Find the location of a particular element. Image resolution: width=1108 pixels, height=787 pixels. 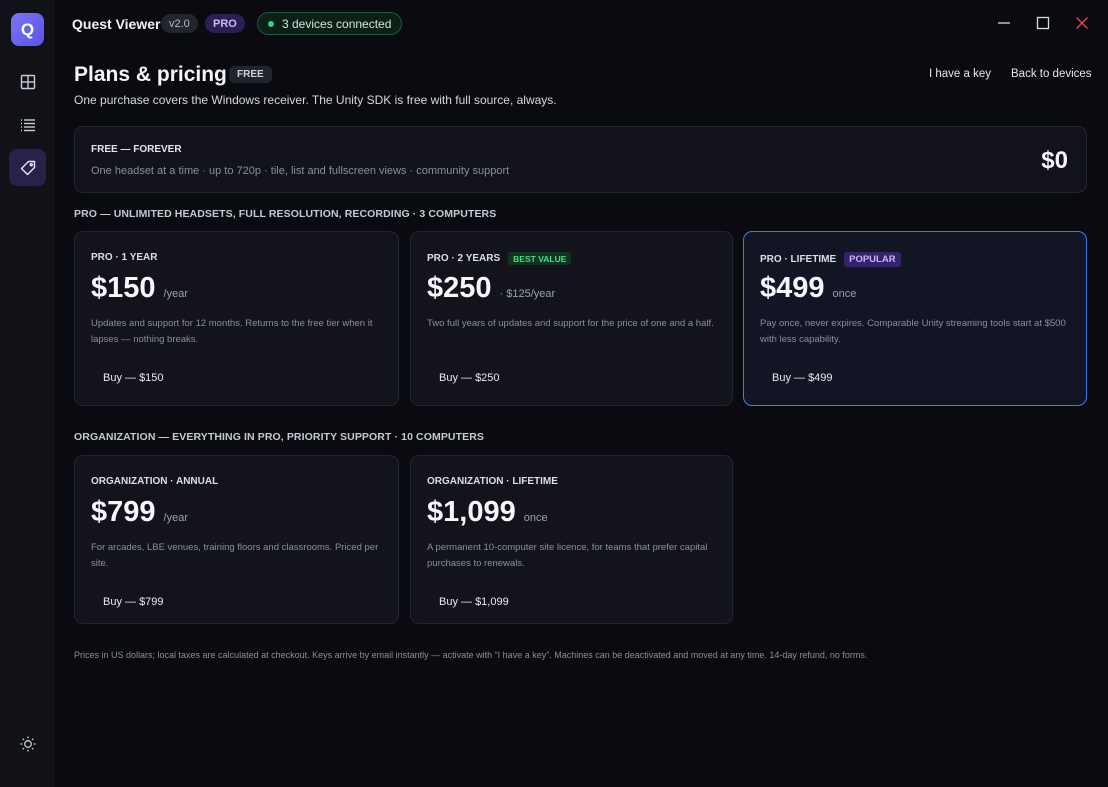

back-to-devices-link: Back to devices is located at coordinates (1051, 74).